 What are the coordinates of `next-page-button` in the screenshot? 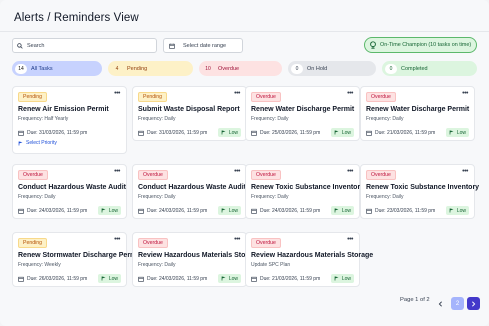 It's located at (473, 303).